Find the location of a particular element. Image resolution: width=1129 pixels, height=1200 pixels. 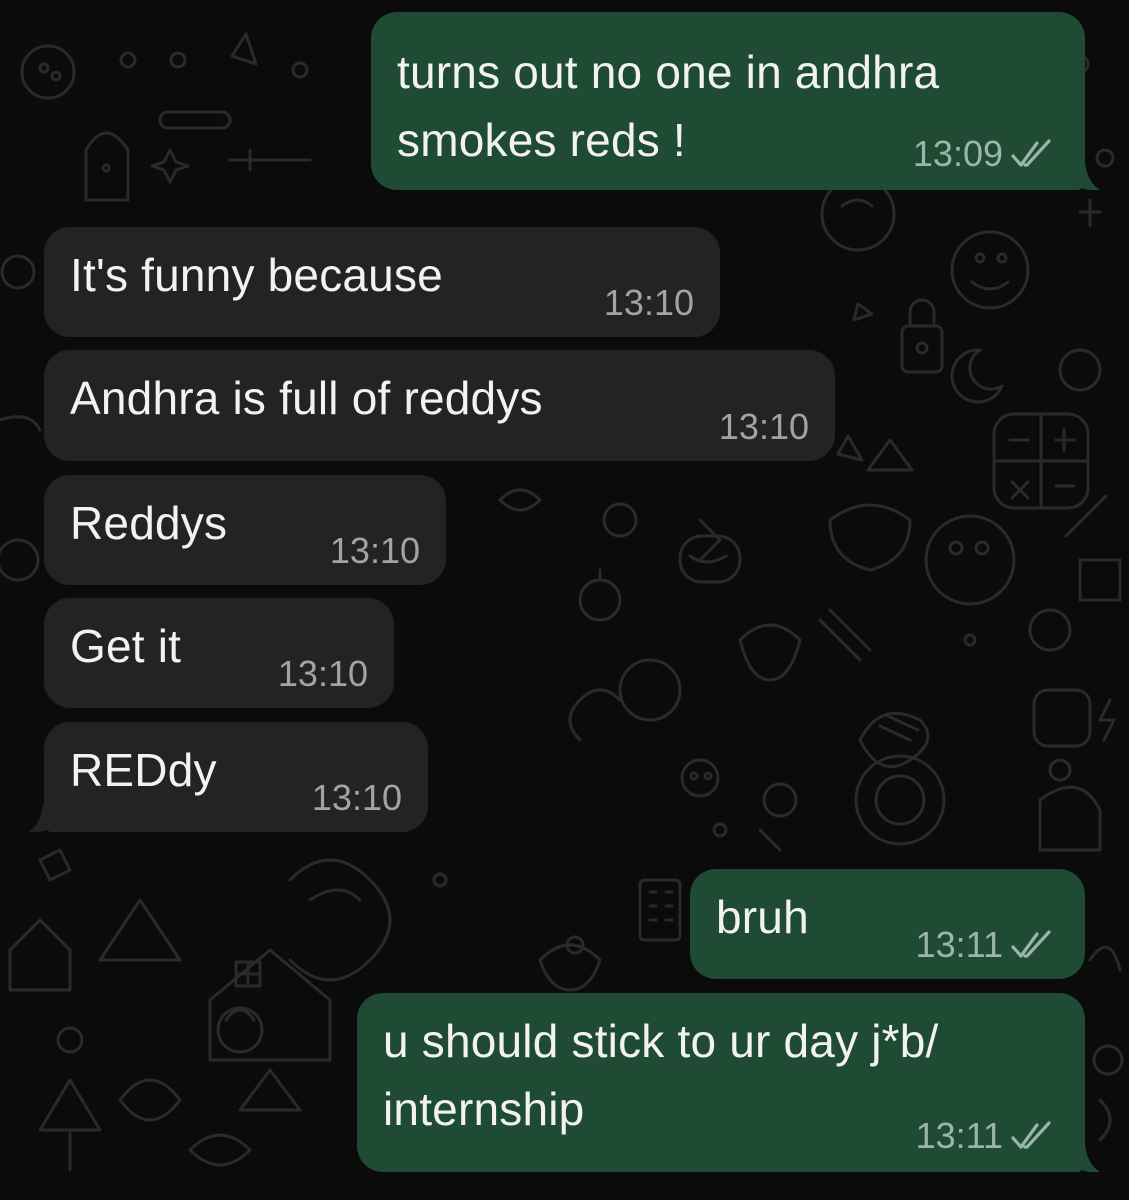

incoming-message-bubble: It's funny because 13:10 is located at coordinates (382, 282).